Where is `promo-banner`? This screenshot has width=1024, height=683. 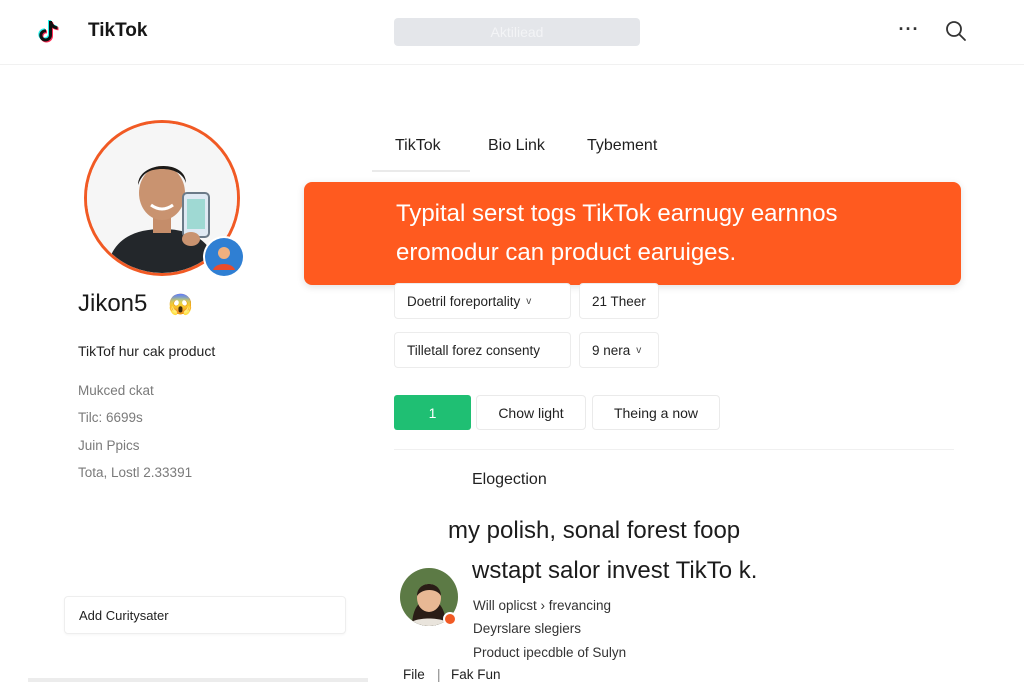
promo-banner is located at coordinates (632, 233).